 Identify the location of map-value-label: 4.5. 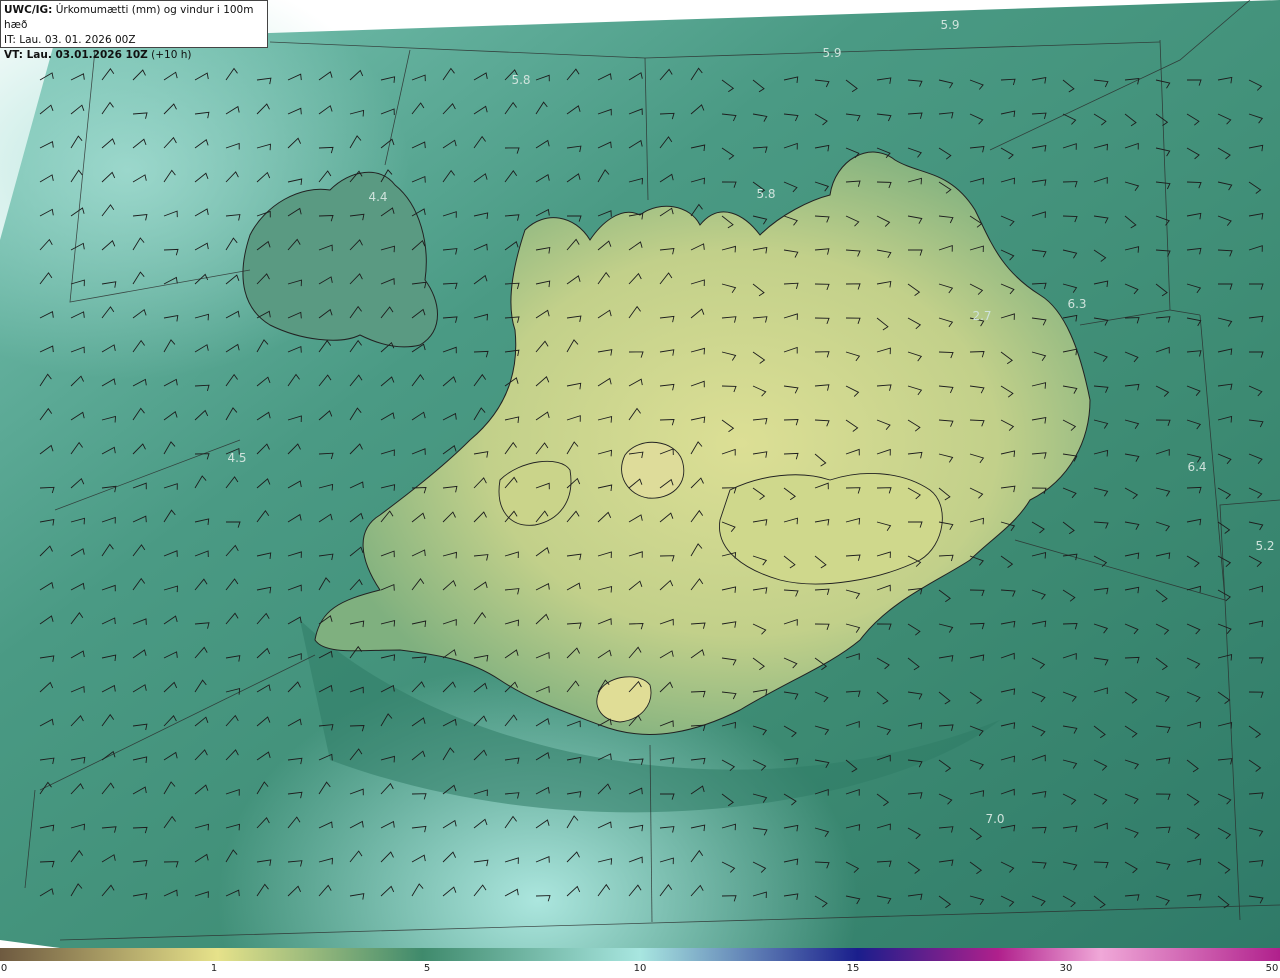
(237, 458).